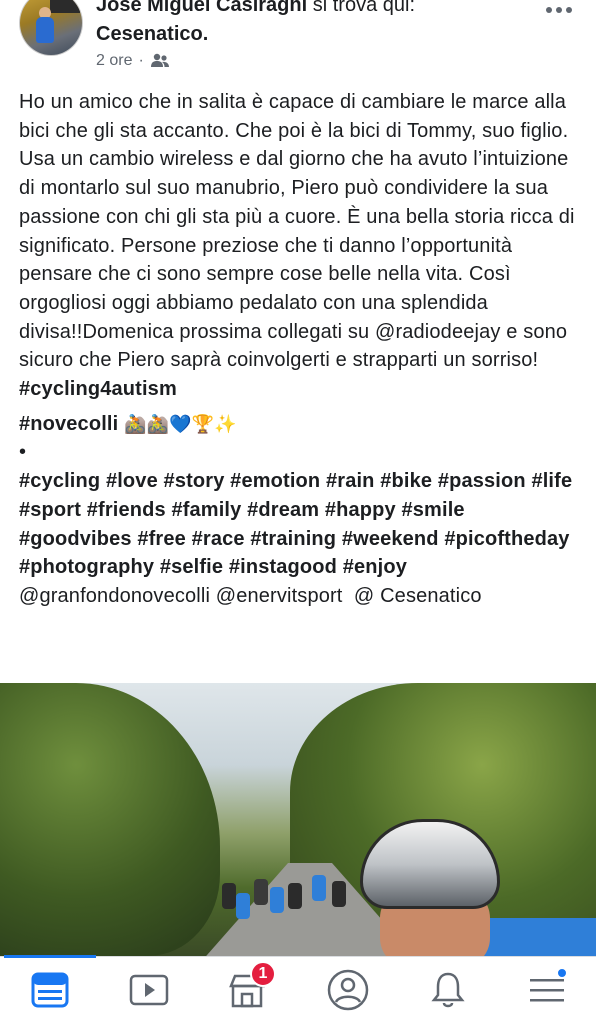  What do you see at coordinates (98, 389) in the screenshot?
I see `hashtag-cycling4autism: #cycling4autism` at bounding box center [98, 389].